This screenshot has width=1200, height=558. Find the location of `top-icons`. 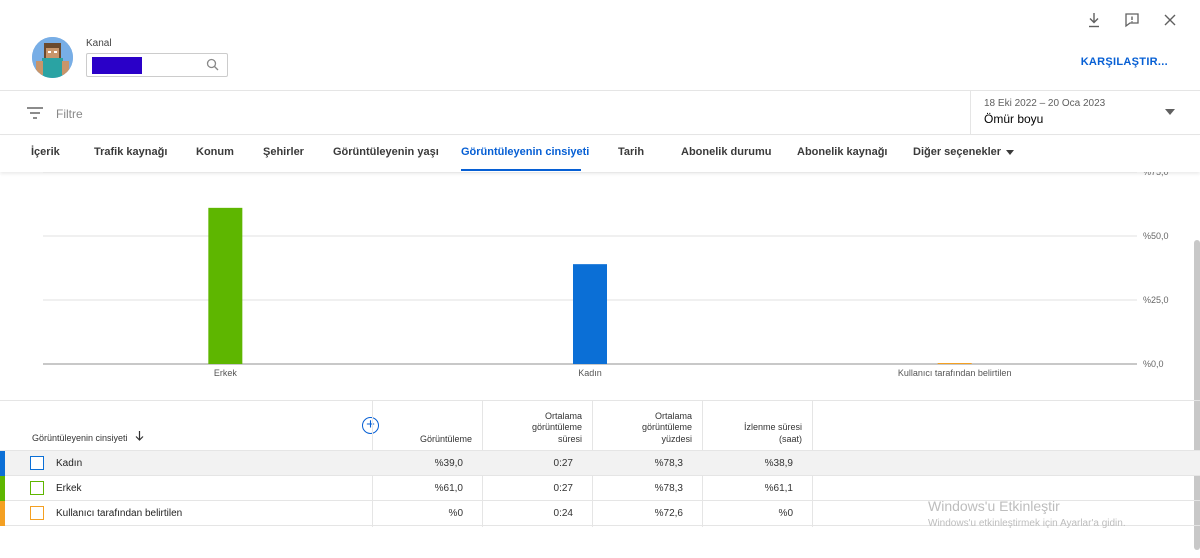

top-icons is located at coordinates (1132, 20).